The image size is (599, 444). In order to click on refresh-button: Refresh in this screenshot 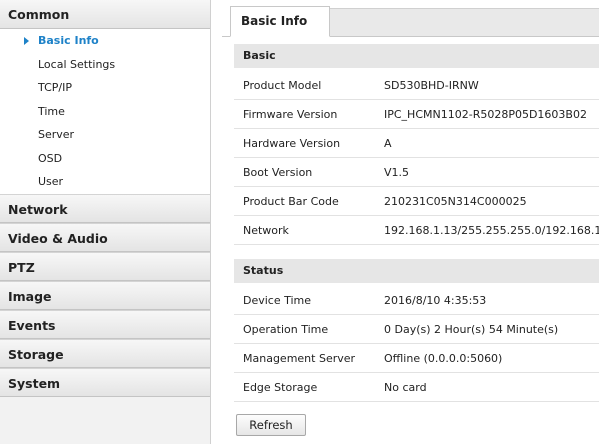, I will do `click(271, 425)`.